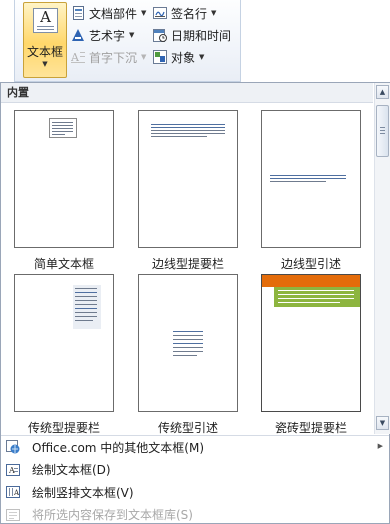 The image size is (390, 524). Describe the element at coordinates (160, 13) in the screenshot. I see `signature-line-icon` at that location.